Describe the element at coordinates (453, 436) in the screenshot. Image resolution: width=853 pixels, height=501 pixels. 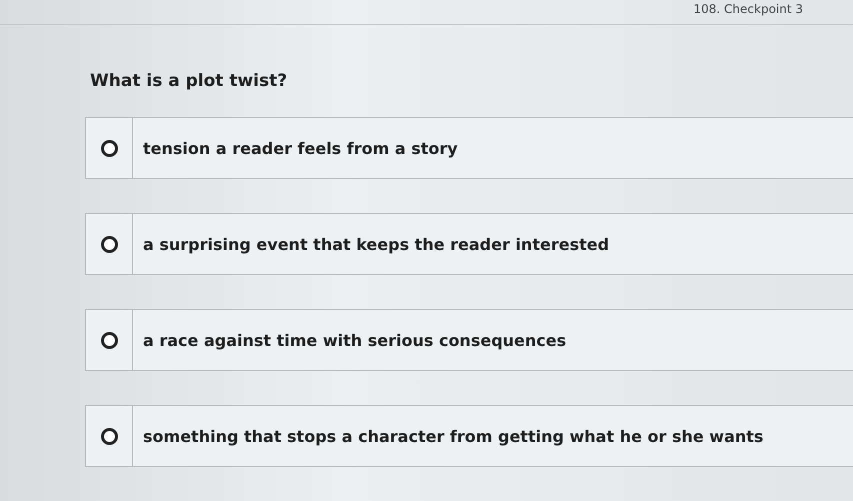
I see `option-label: something that stops a character from getting what he or she wants` at that location.